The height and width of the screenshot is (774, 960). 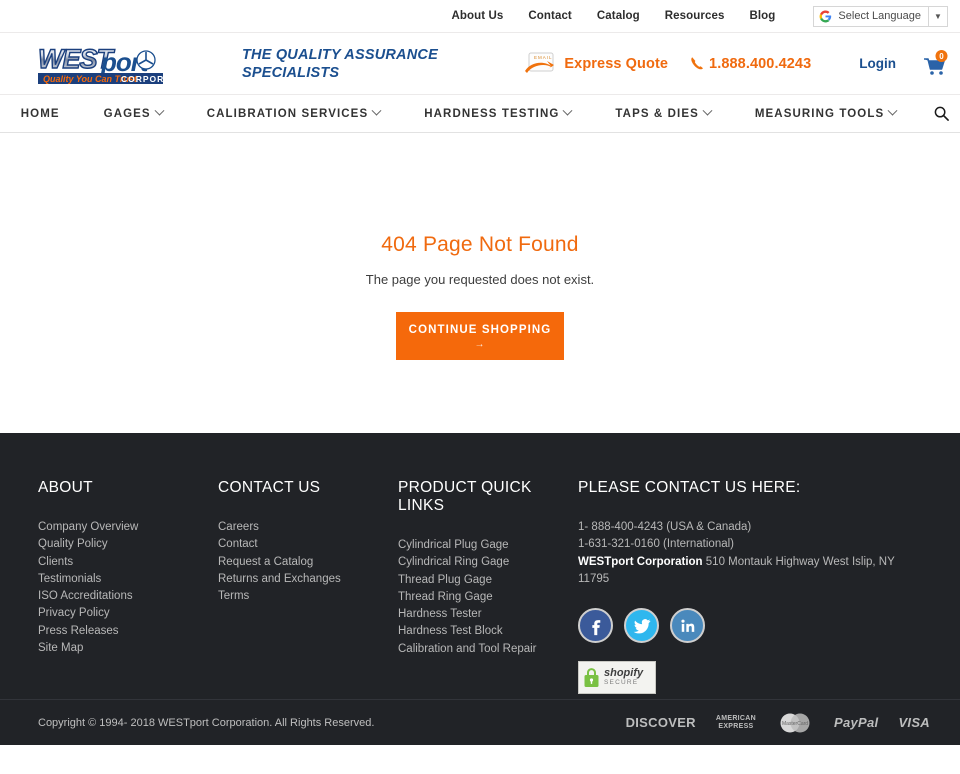 I want to click on footer-link-site-map: Site Map, so click(x=128, y=648).